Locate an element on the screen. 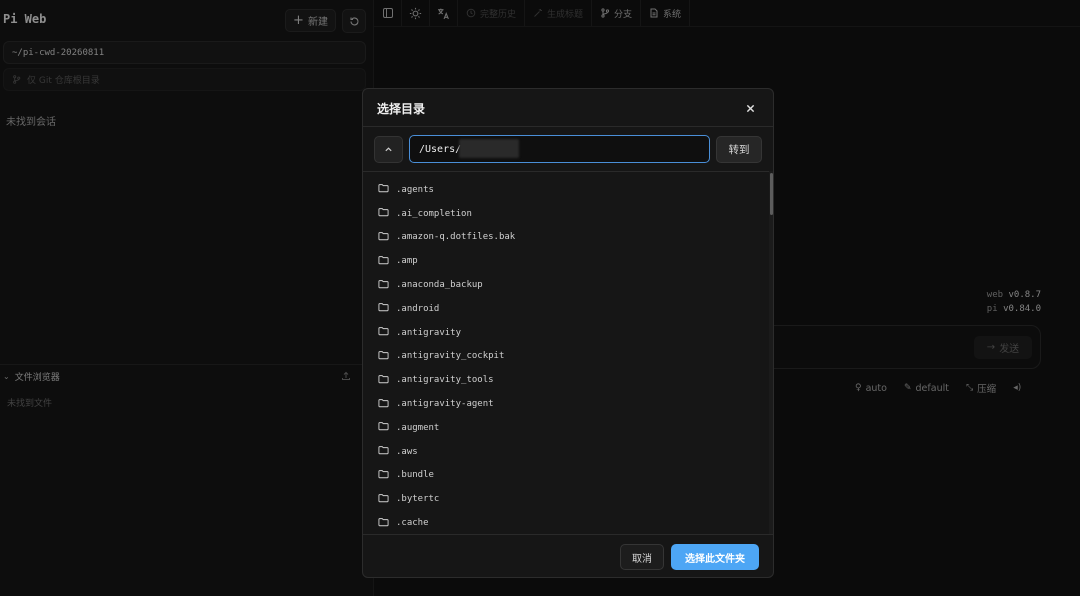 The height and width of the screenshot is (596, 1080). dialog-footer-divider is located at coordinates (568, 534).